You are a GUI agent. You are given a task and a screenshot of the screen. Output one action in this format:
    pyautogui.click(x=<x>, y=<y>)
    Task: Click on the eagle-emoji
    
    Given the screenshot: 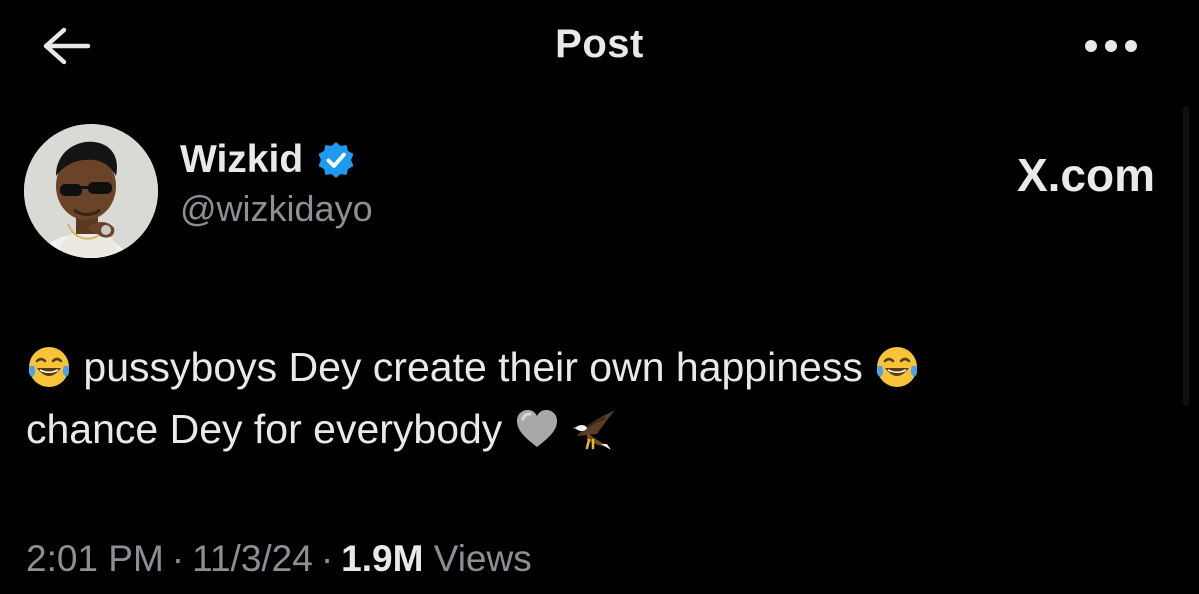 What is the action you would take?
    pyautogui.click(x=594, y=429)
    